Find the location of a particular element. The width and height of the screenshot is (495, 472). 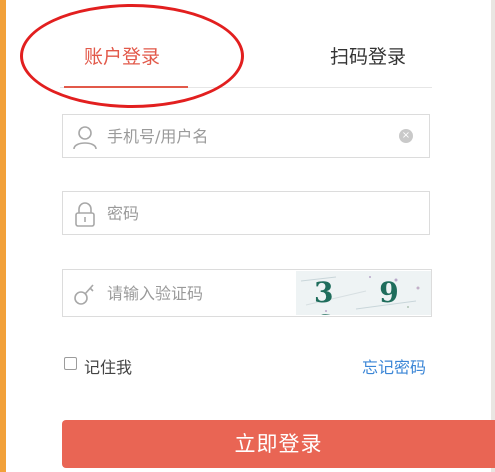

captcha-input is located at coordinates (197, 293).